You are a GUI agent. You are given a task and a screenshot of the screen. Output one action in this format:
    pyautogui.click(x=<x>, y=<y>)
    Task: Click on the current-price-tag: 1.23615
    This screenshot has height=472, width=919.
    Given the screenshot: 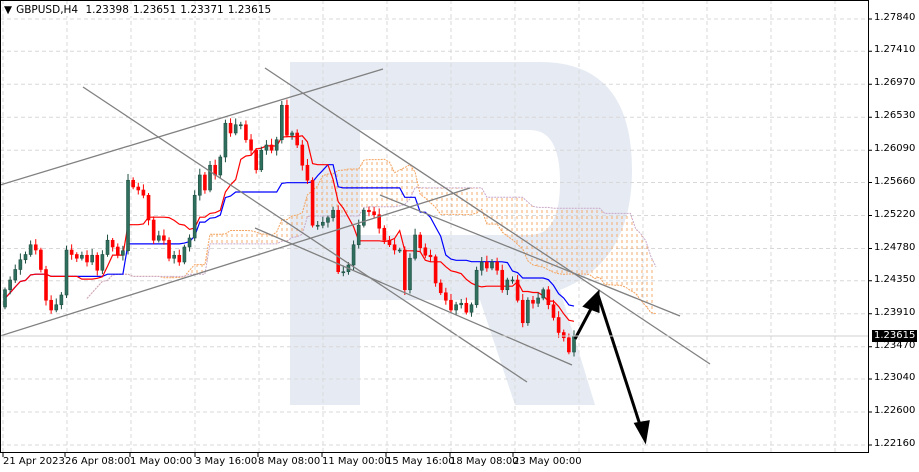 What is the action you would take?
    pyautogui.click(x=895, y=336)
    